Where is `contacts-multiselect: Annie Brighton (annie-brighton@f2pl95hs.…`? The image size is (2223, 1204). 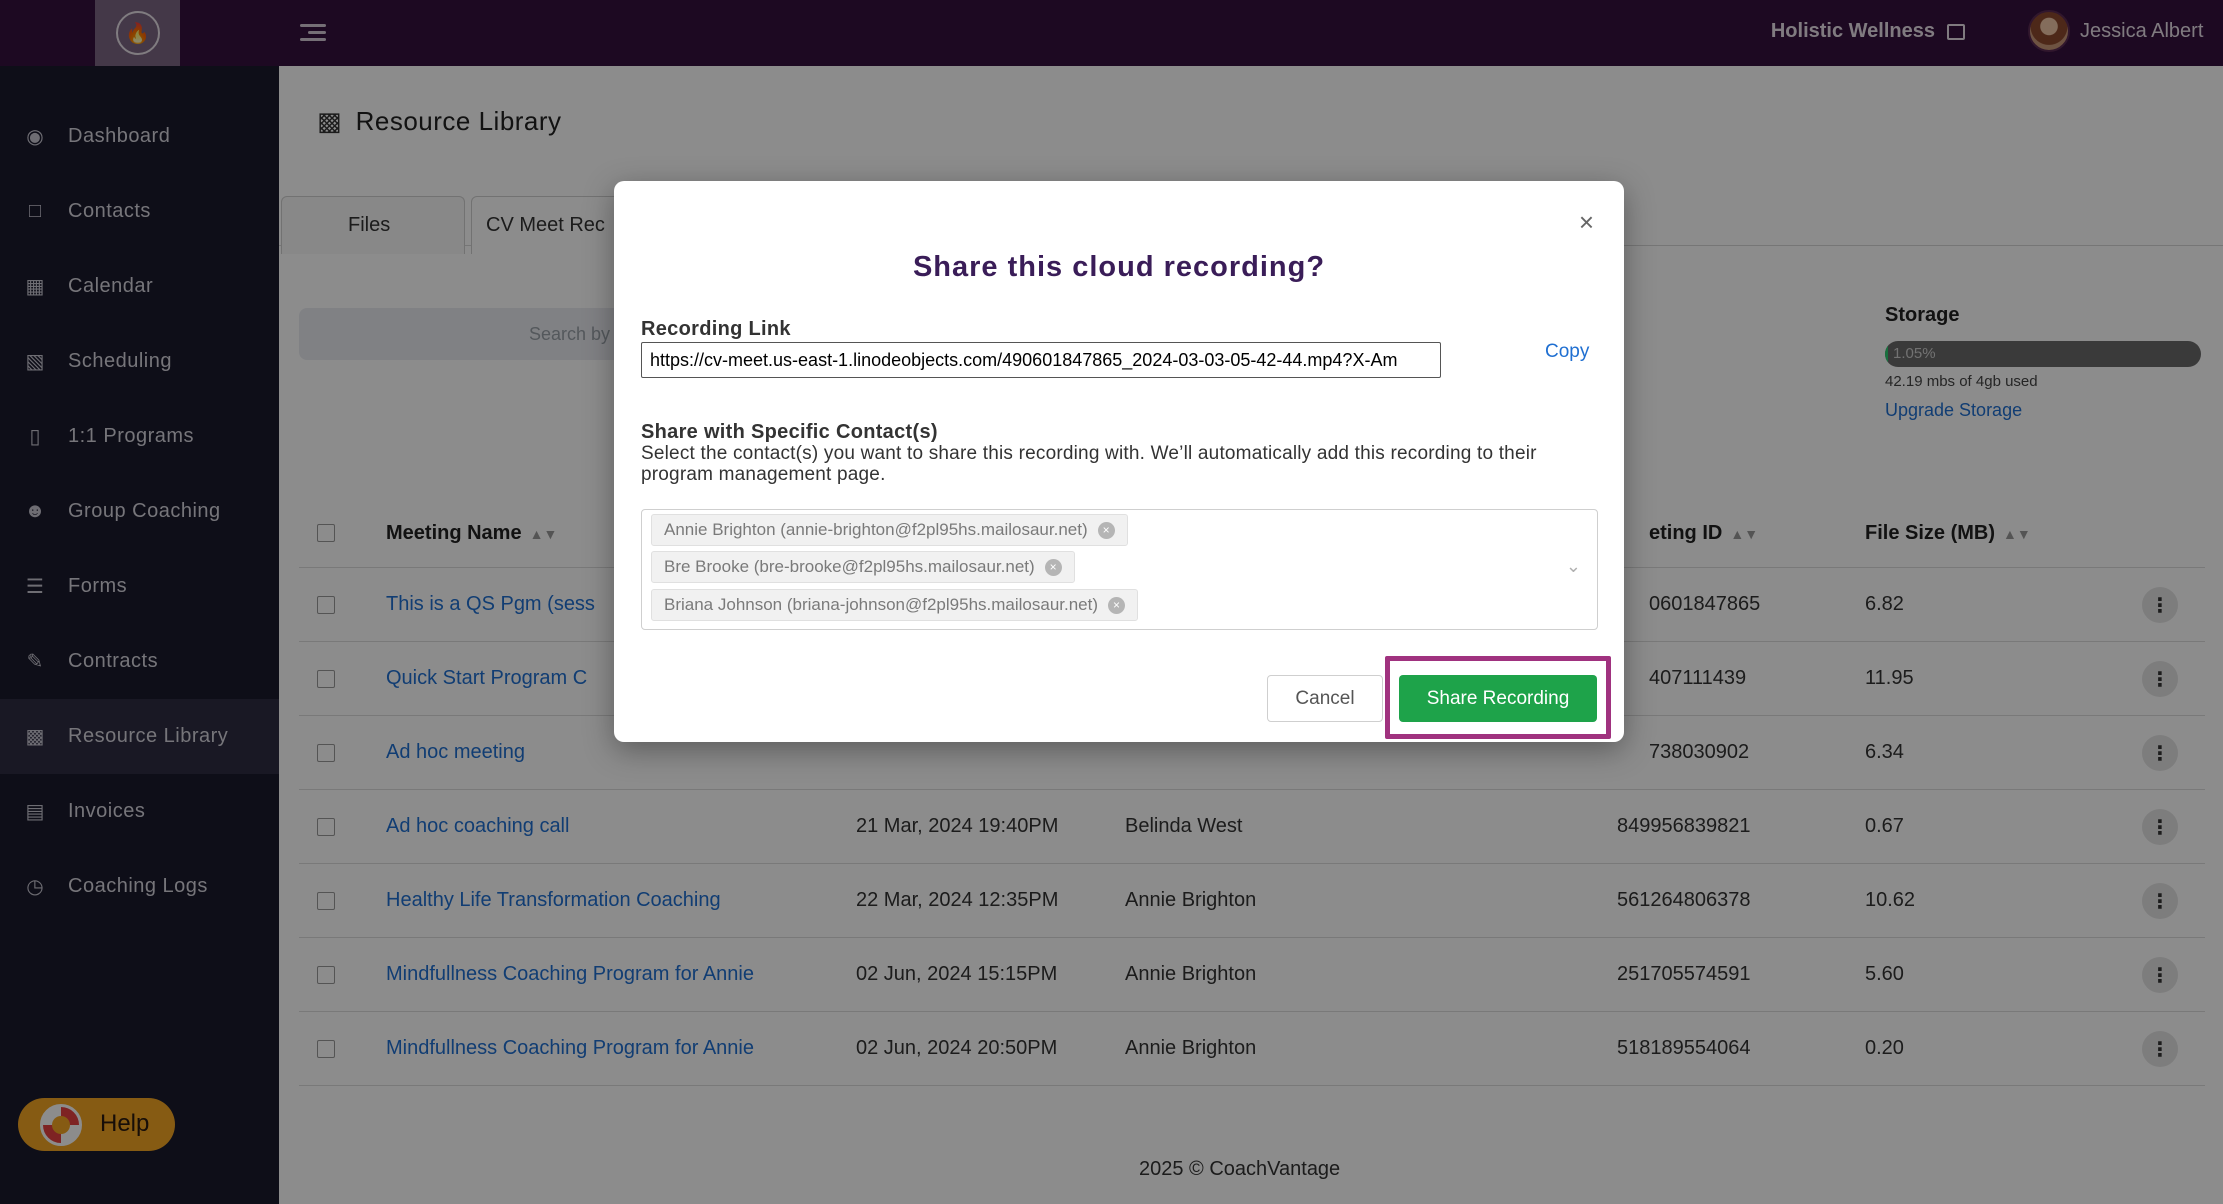
contacts-multiselect: Annie Brighton (annie-brighton@f2pl95hs.… is located at coordinates (1119, 569).